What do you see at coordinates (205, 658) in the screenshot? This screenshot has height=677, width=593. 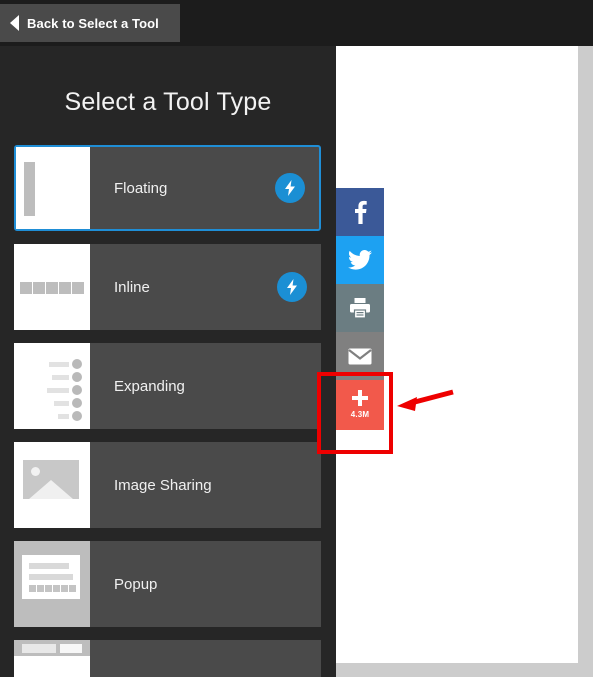 I see `tool-card-label: Banner` at bounding box center [205, 658].